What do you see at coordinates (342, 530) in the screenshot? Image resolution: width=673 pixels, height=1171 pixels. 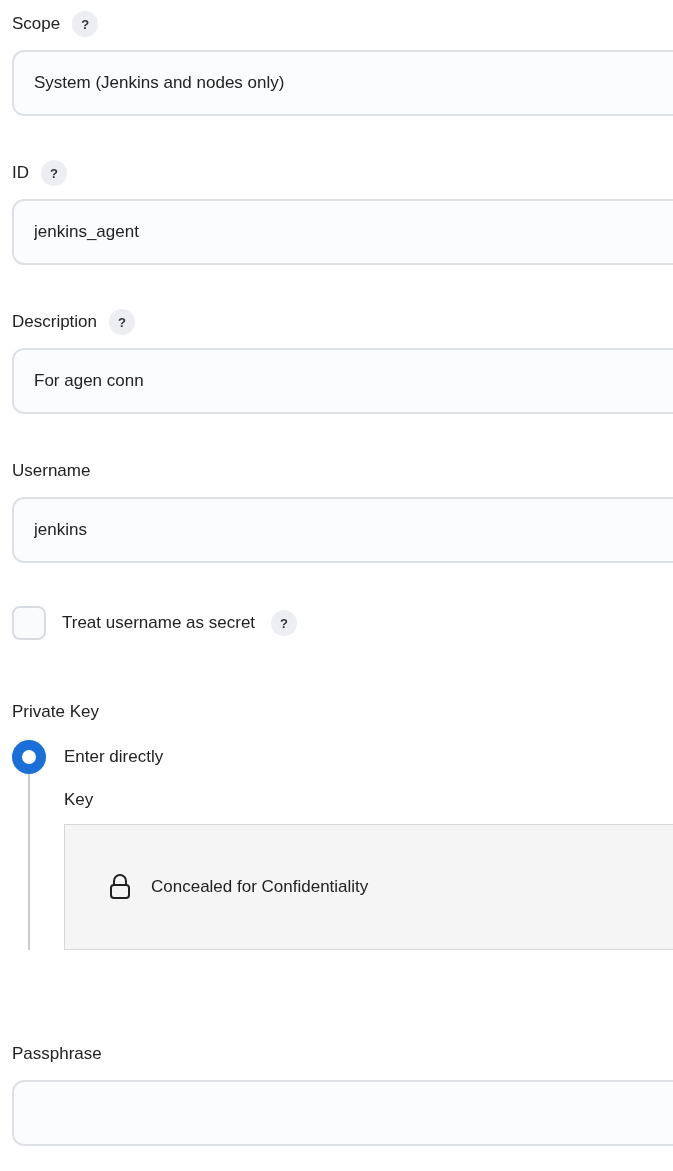 I see `input-field: jenkins` at bounding box center [342, 530].